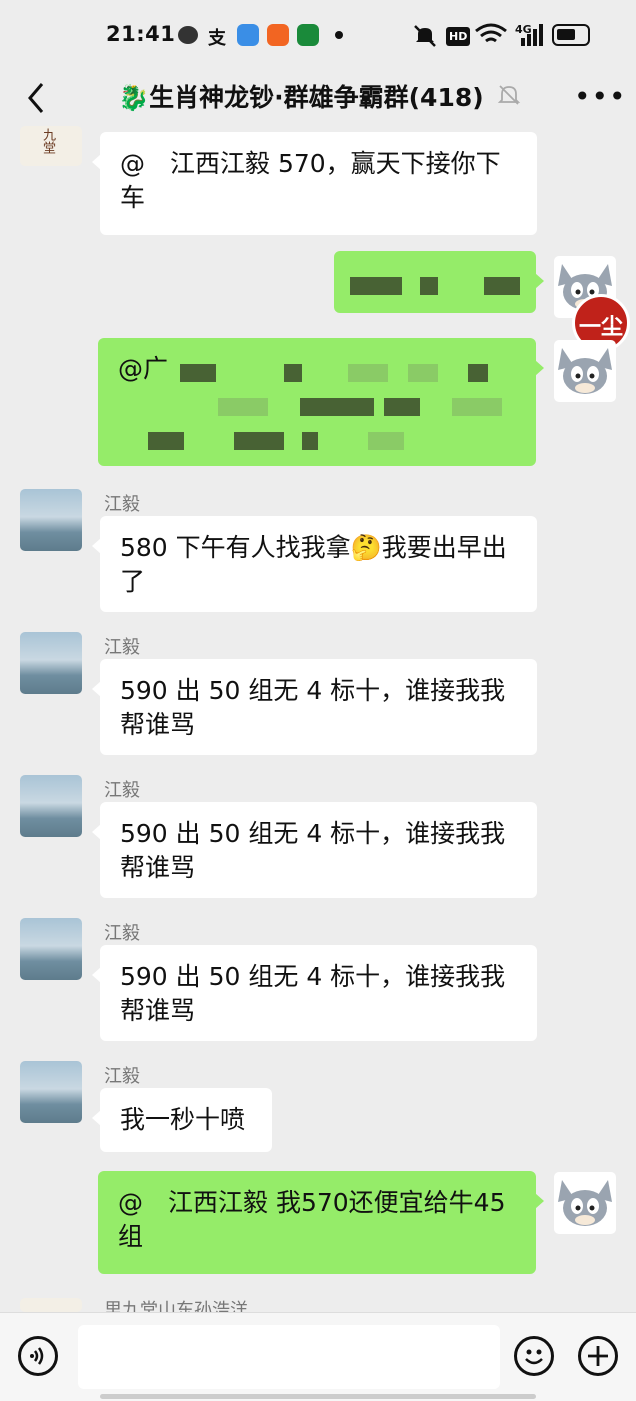  What do you see at coordinates (143, 368) in the screenshot?
I see `message-text: @广` at bounding box center [143, 368].